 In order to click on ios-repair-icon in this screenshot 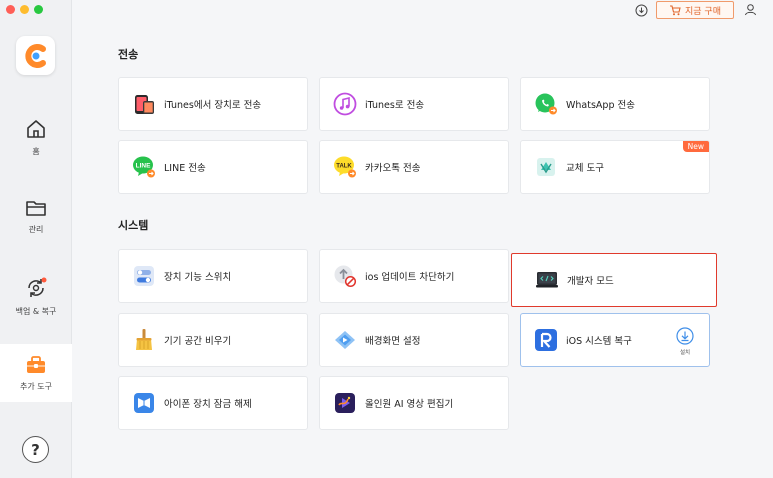, I will do `click(546, 340)`.